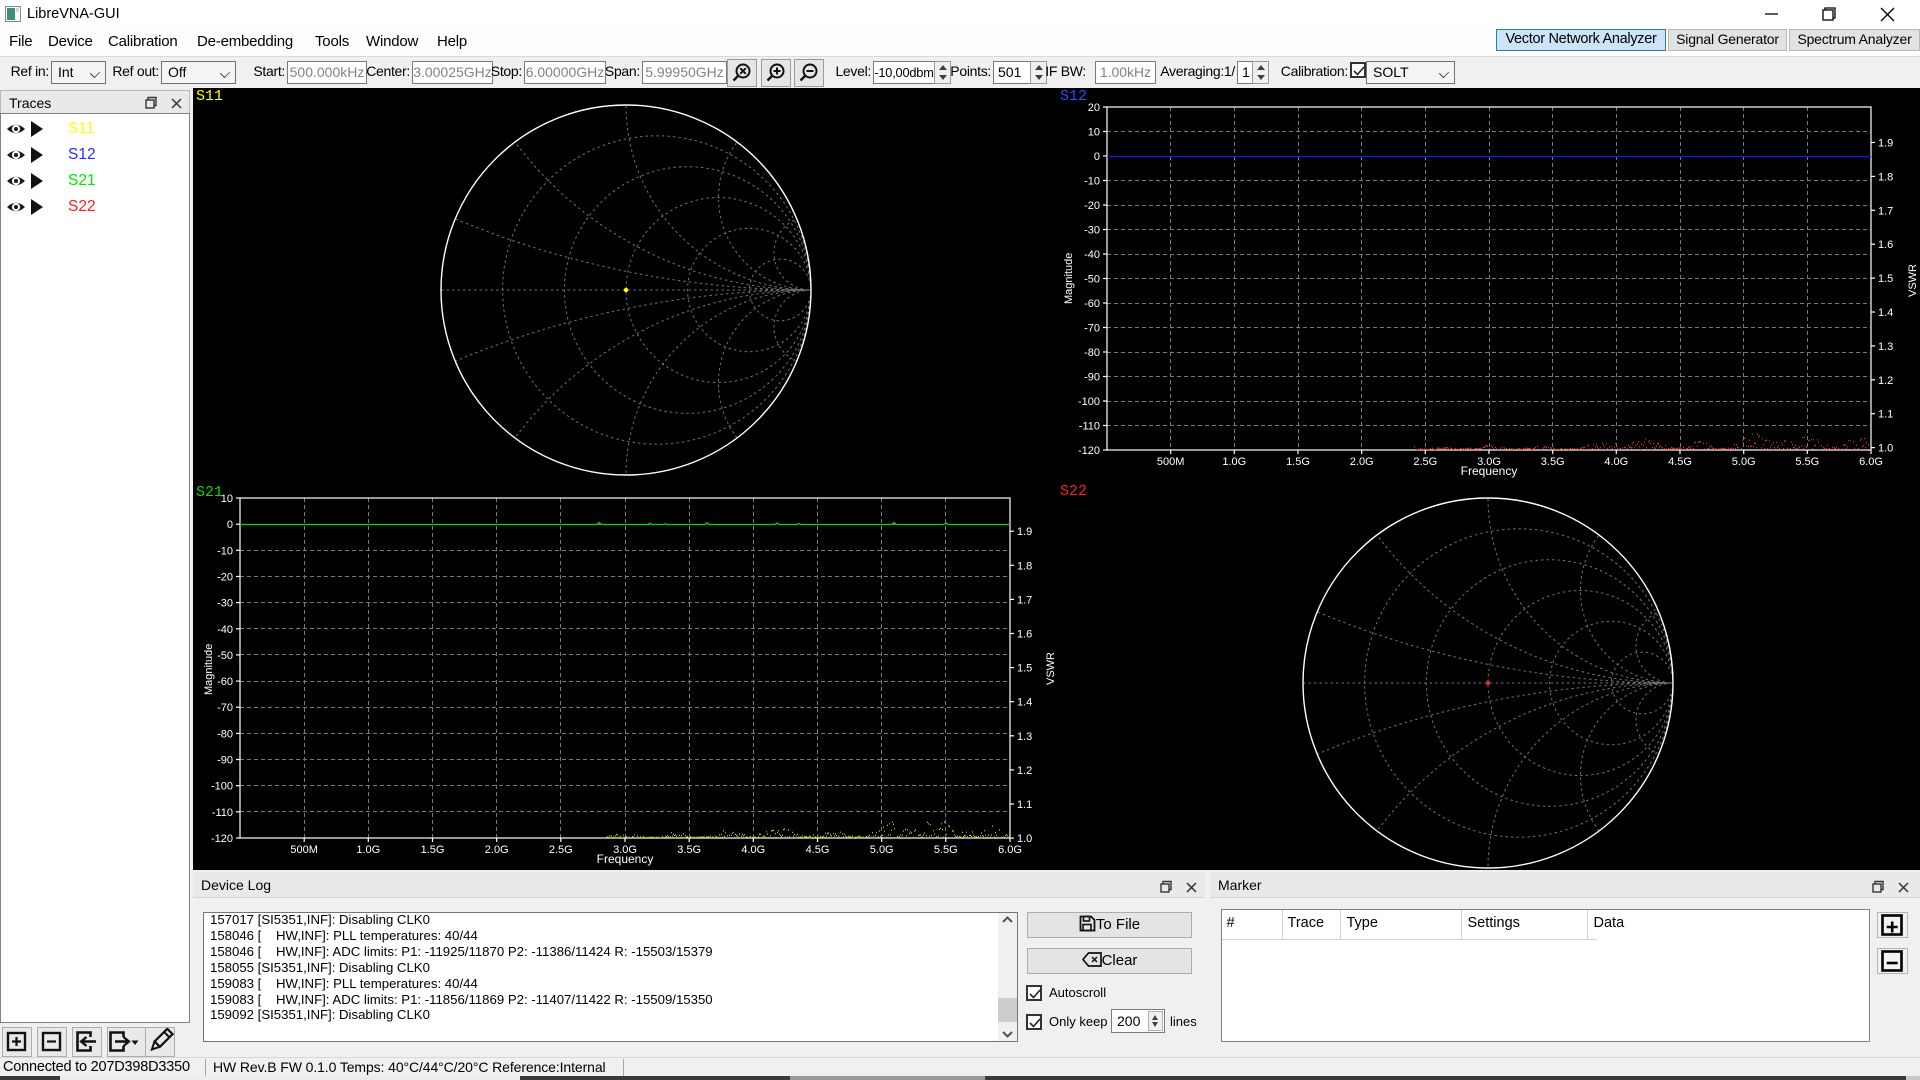  Describe the element at coordinates (1094, 108) in the screenshot. I see `svg-text: 20` at that location.